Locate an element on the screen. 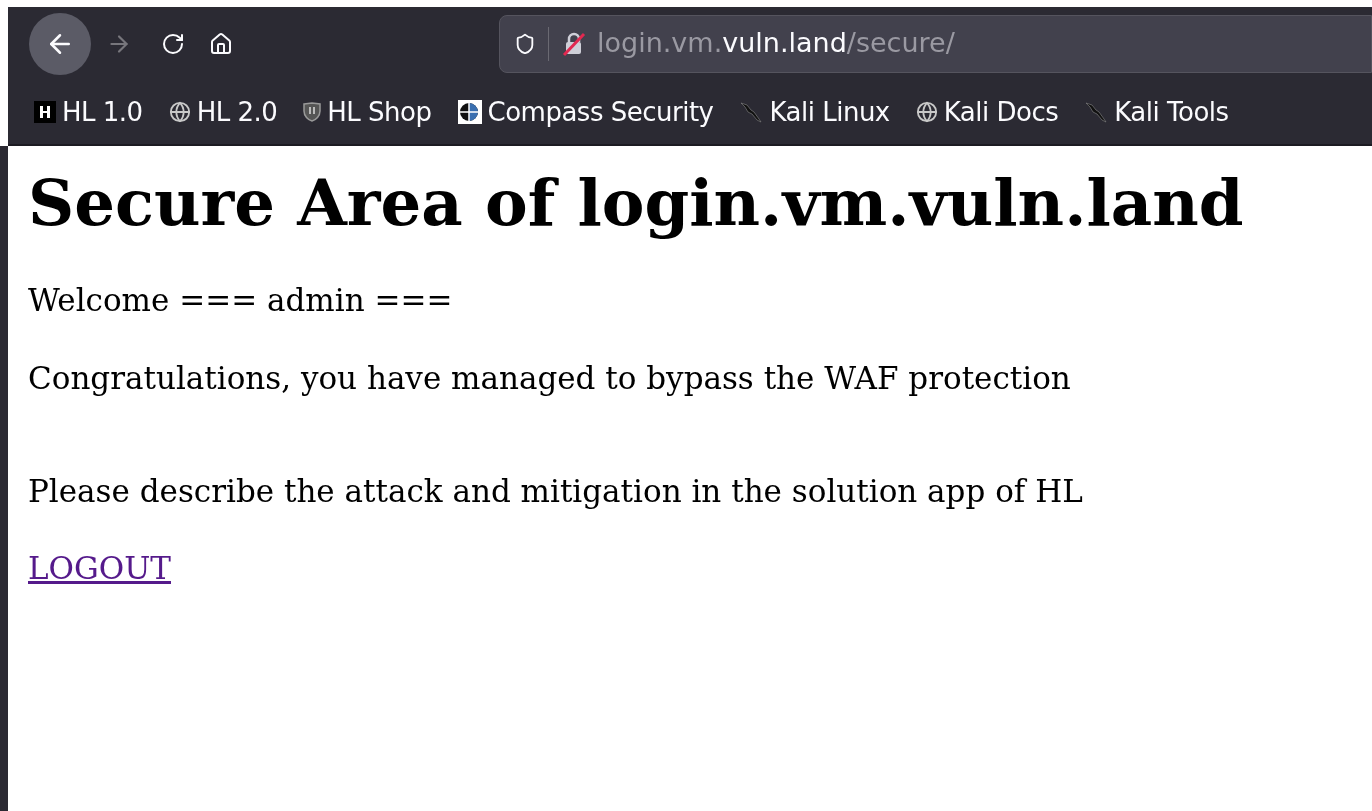  shield-icon is located at coordinates (312, 112).